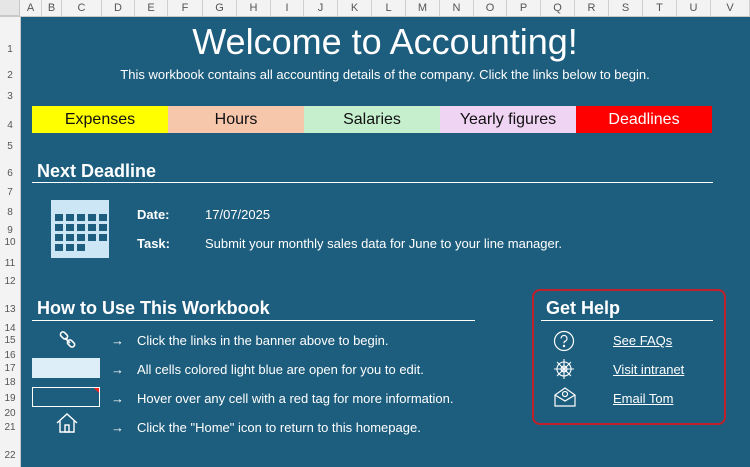  I want to click on column-header: M, so click(423, 8).